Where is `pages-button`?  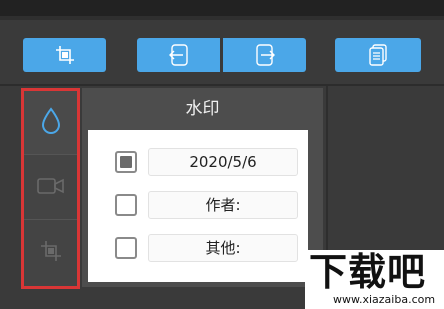
pages-button is located at coordinates (378, 55).